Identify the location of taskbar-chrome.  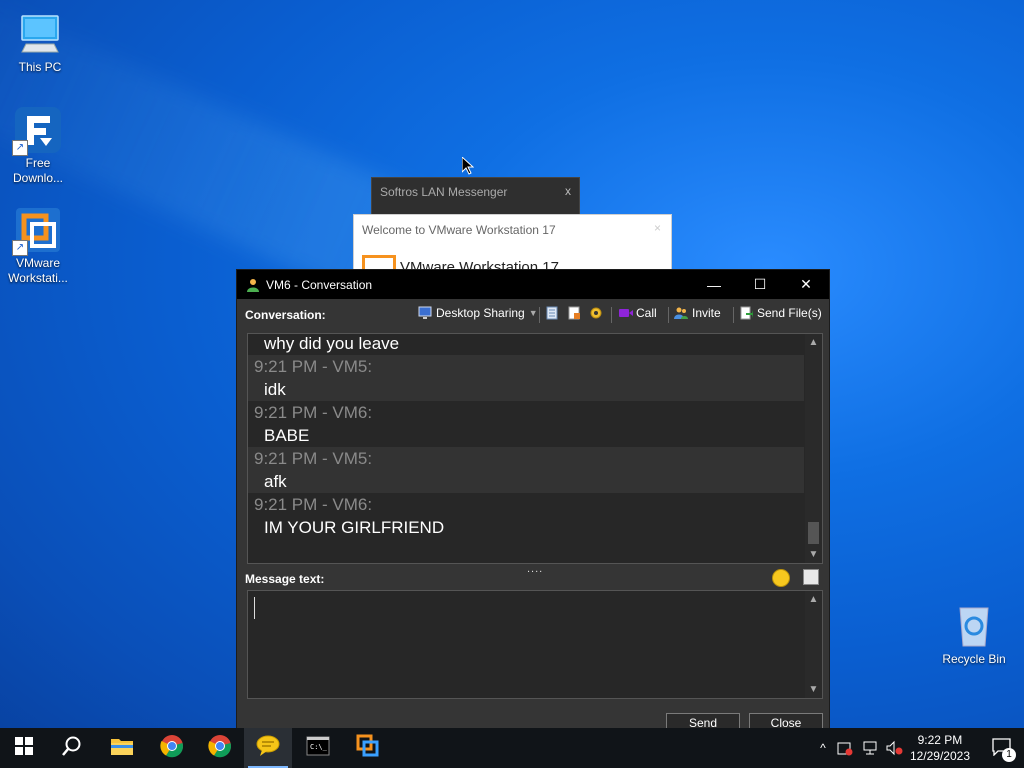
(172, 748).